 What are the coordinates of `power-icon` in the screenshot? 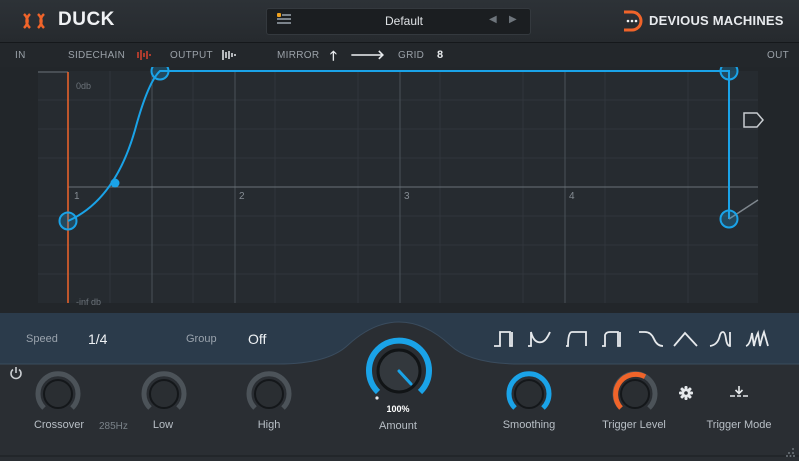 It's located at (16, 373).